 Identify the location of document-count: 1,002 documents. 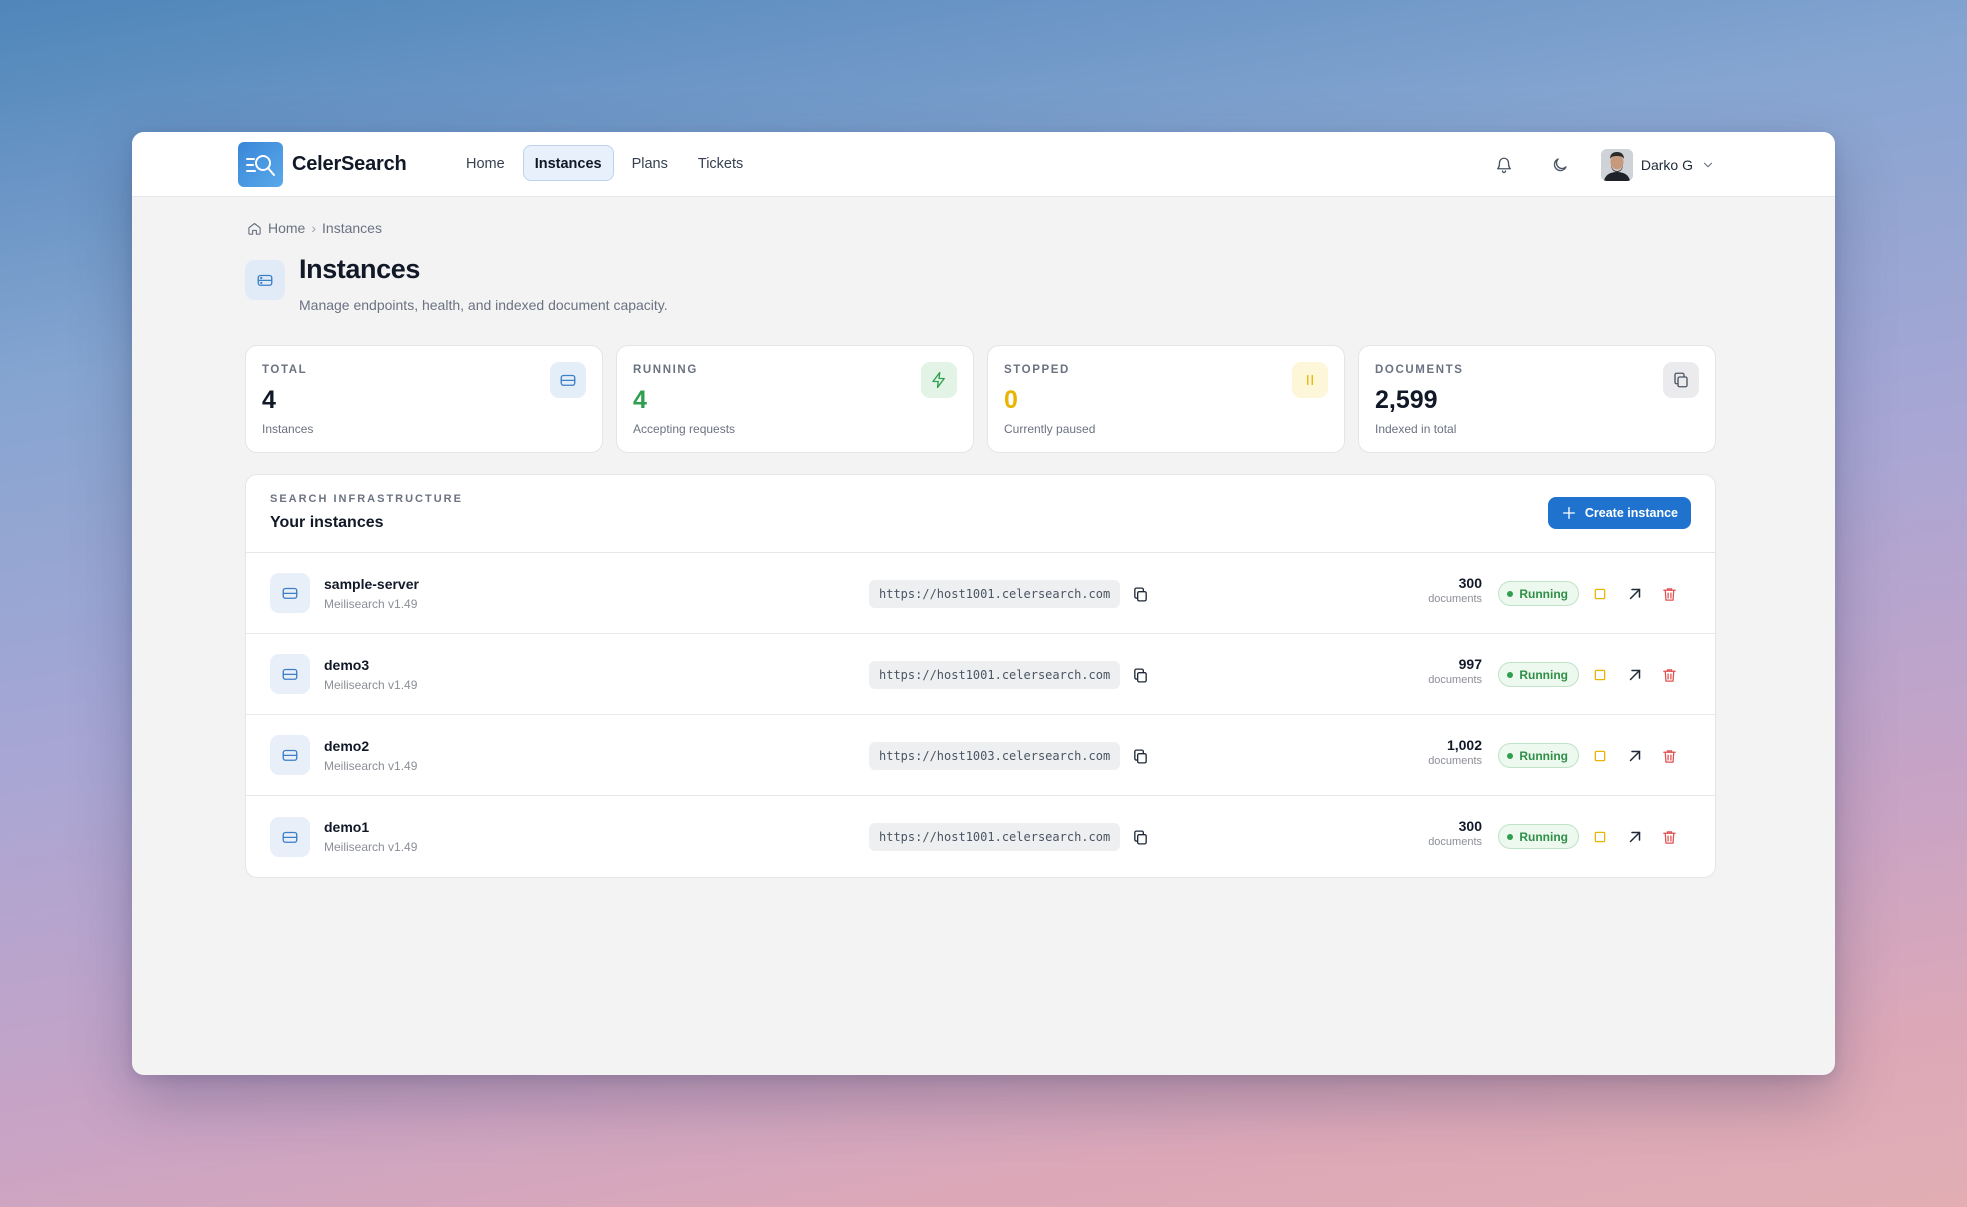
(1455, 752).